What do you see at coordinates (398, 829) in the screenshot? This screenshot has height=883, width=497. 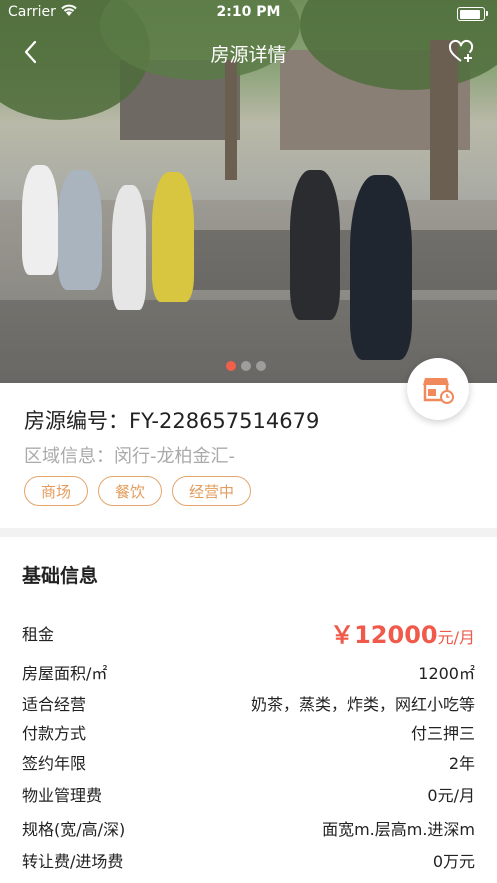 I see `info-value: 面宽m.层高m.进深m` at bounding box center [398, 829].